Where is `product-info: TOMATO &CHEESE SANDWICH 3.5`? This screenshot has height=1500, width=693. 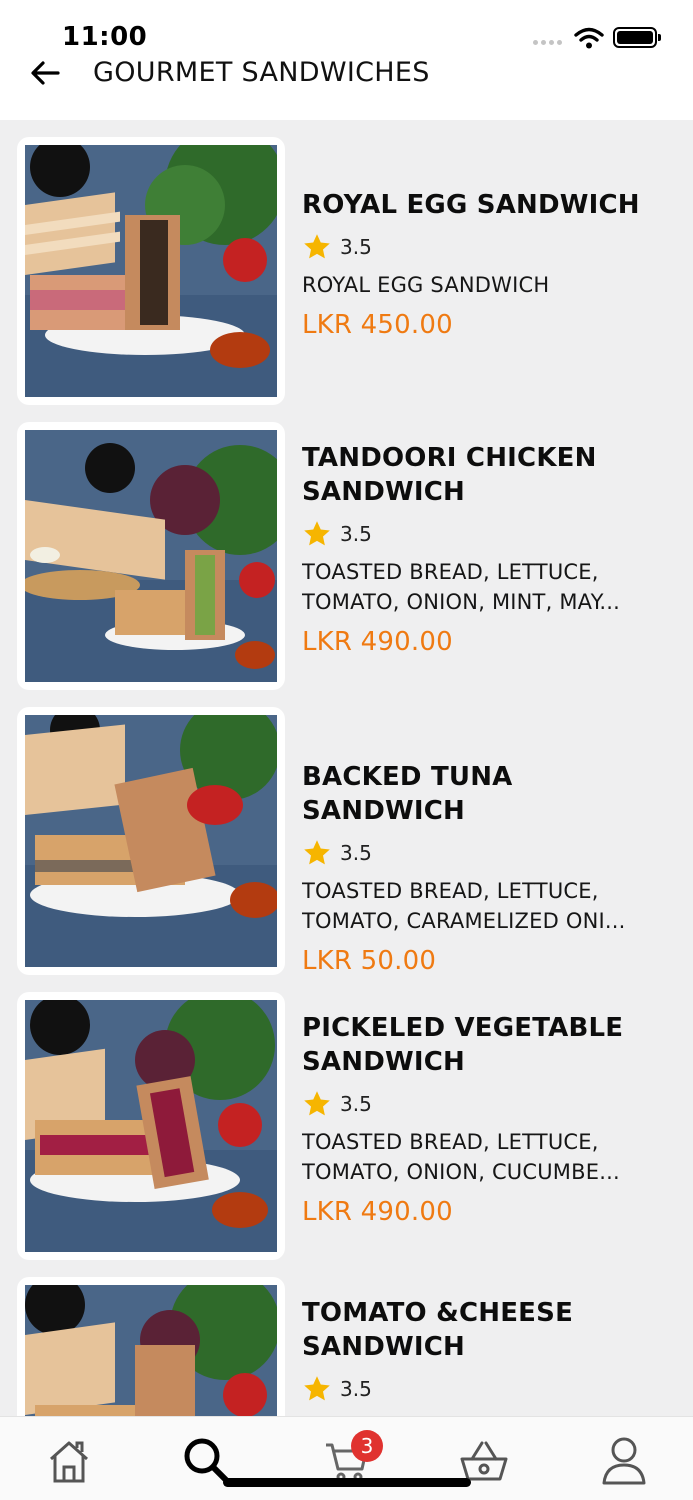
product-info: TOMATO &CHEESE SANDWICH 3.5 is located at coordinates (487, 1351).